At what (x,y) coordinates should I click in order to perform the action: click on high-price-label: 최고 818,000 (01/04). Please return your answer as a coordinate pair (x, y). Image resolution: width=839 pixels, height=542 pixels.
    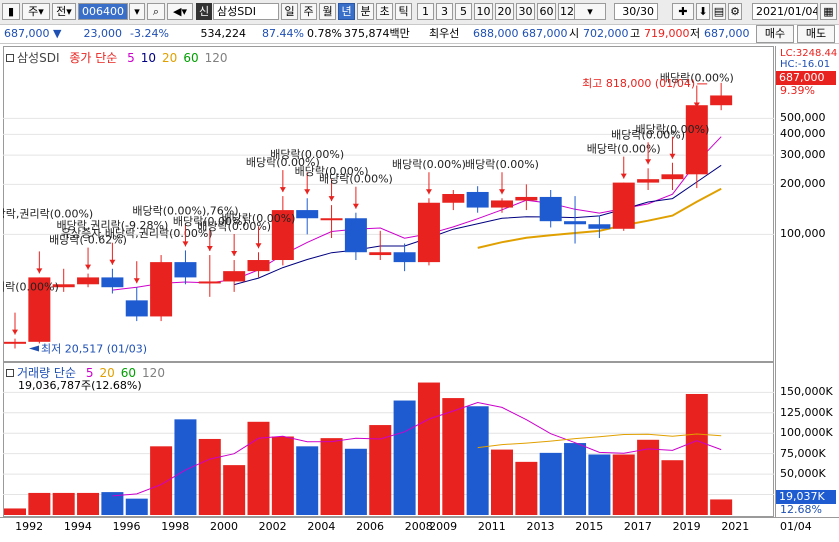
    Looking at the image, I should click on (638, 83).